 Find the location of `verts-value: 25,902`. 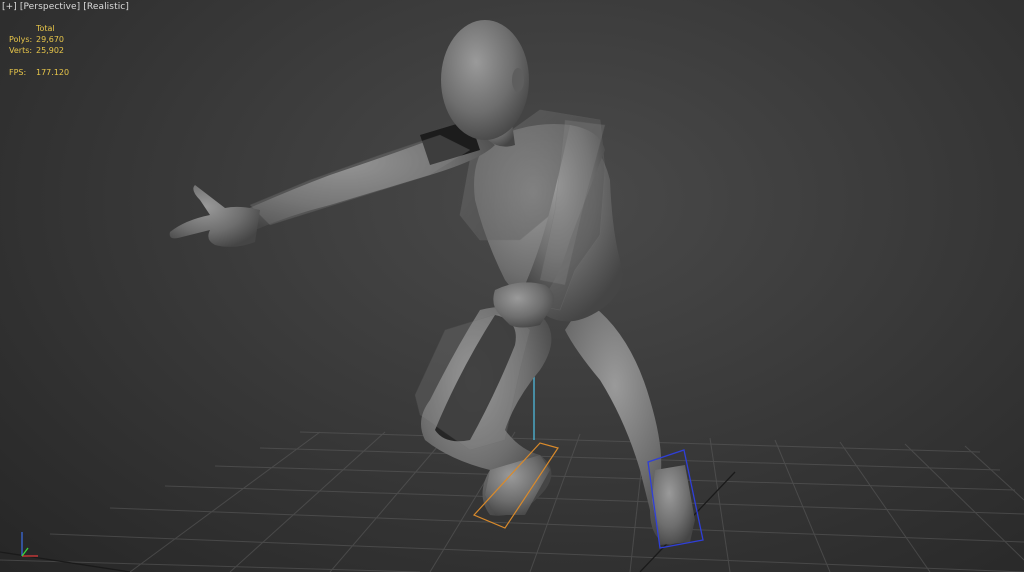

verts-value: 25,902 is located at coordinates (50, 50).